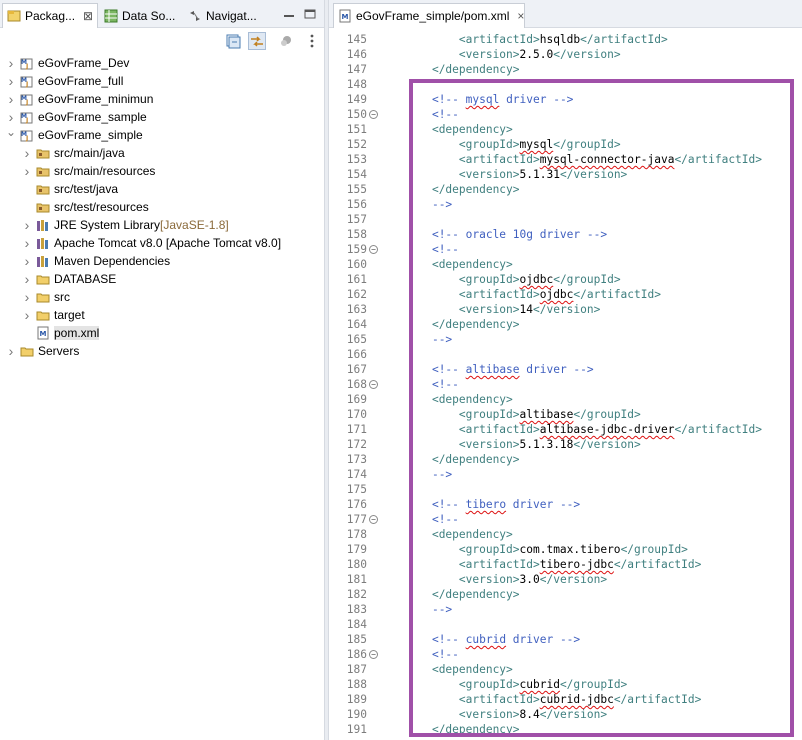 This screenshot has height=740, width=802. Describe the element at coordinates (489, 99) in the screenshot. I see `code-line: <!-- mysql driver -->` at that location.